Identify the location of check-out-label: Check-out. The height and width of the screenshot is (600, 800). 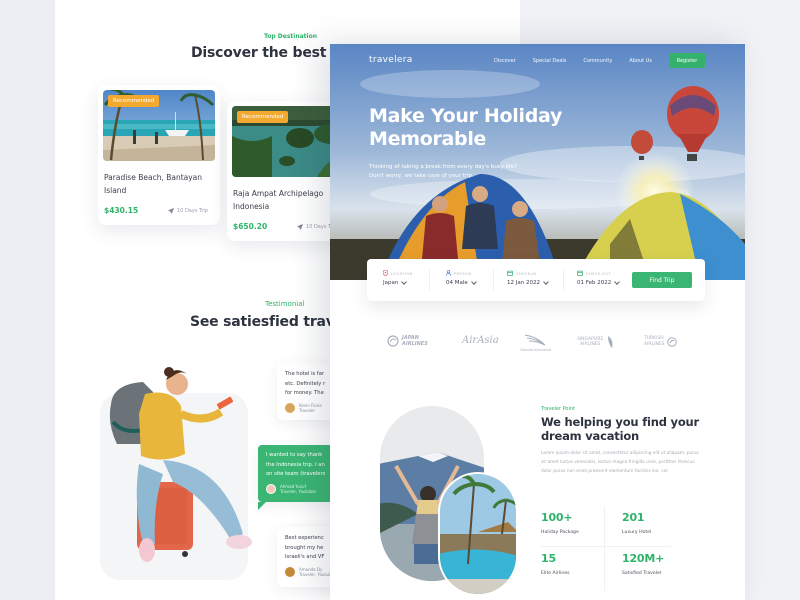
(598, 273).